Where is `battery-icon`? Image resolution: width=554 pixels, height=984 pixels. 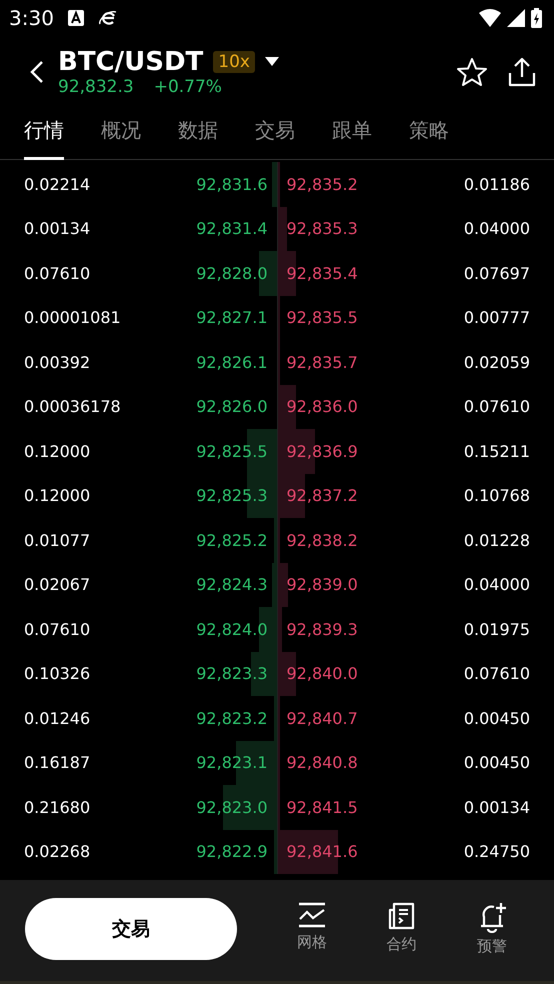 battery-icon is located at coordinates (536, 18).